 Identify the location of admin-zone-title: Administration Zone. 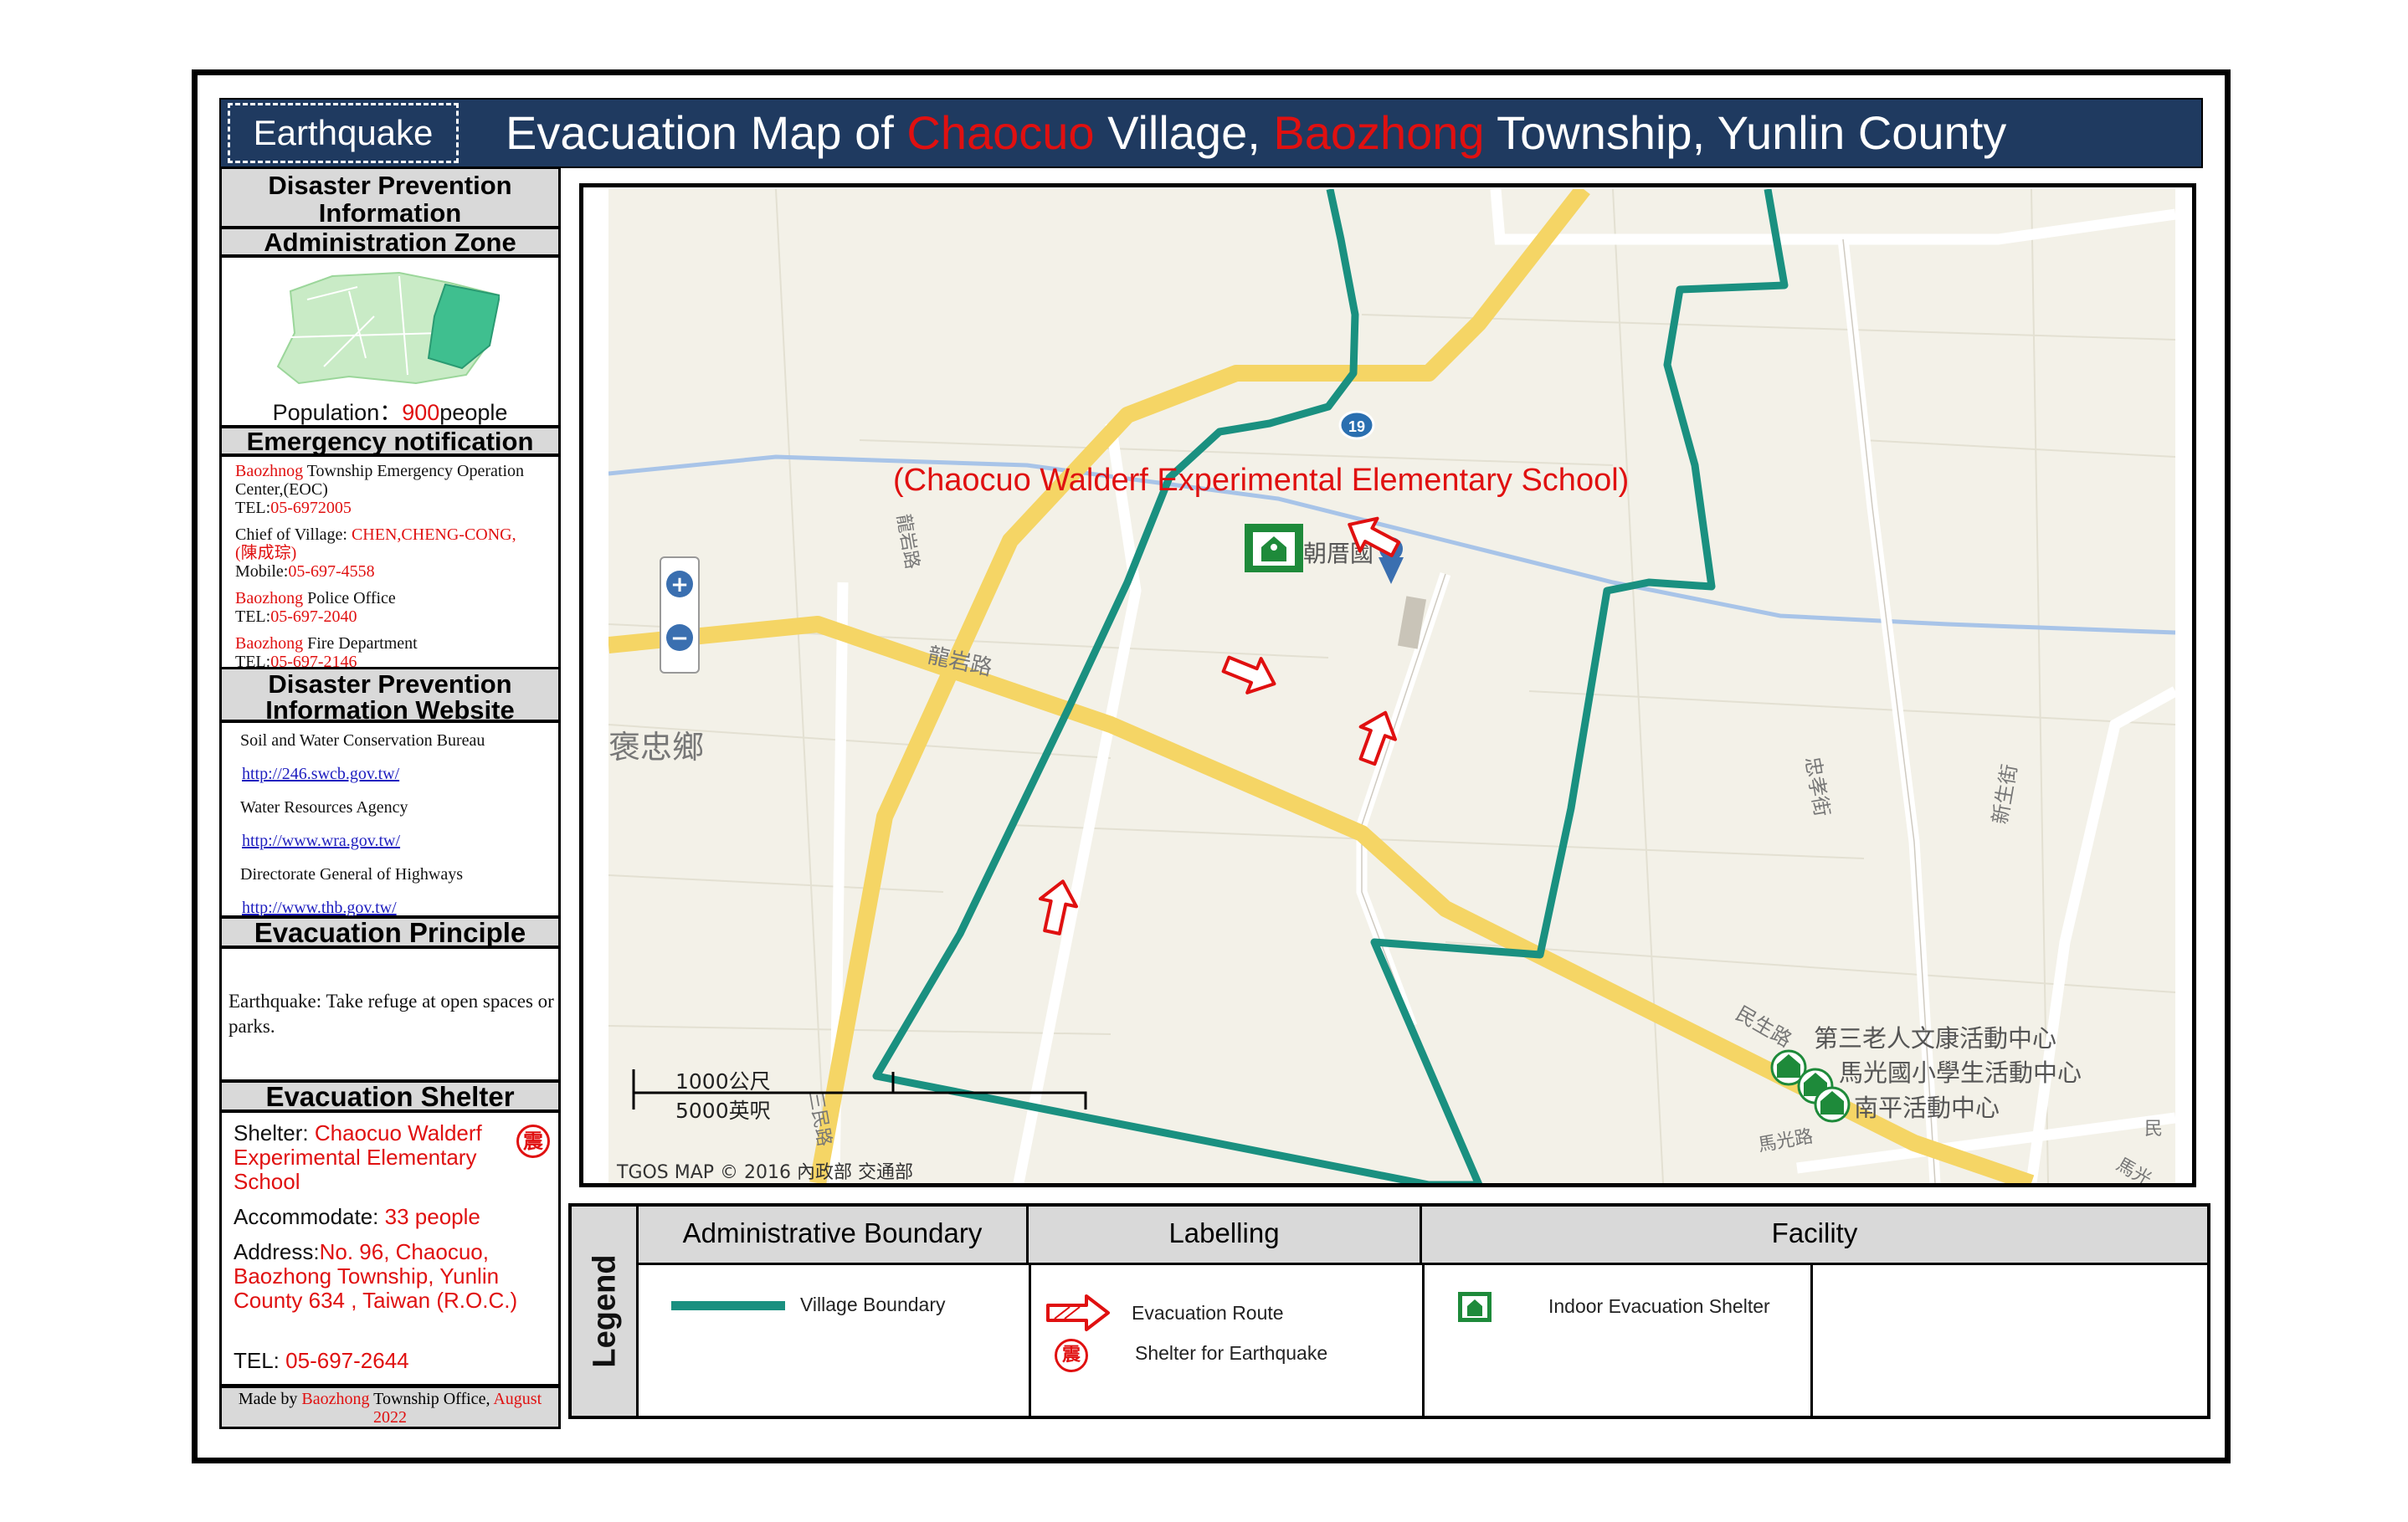
(390, 242).